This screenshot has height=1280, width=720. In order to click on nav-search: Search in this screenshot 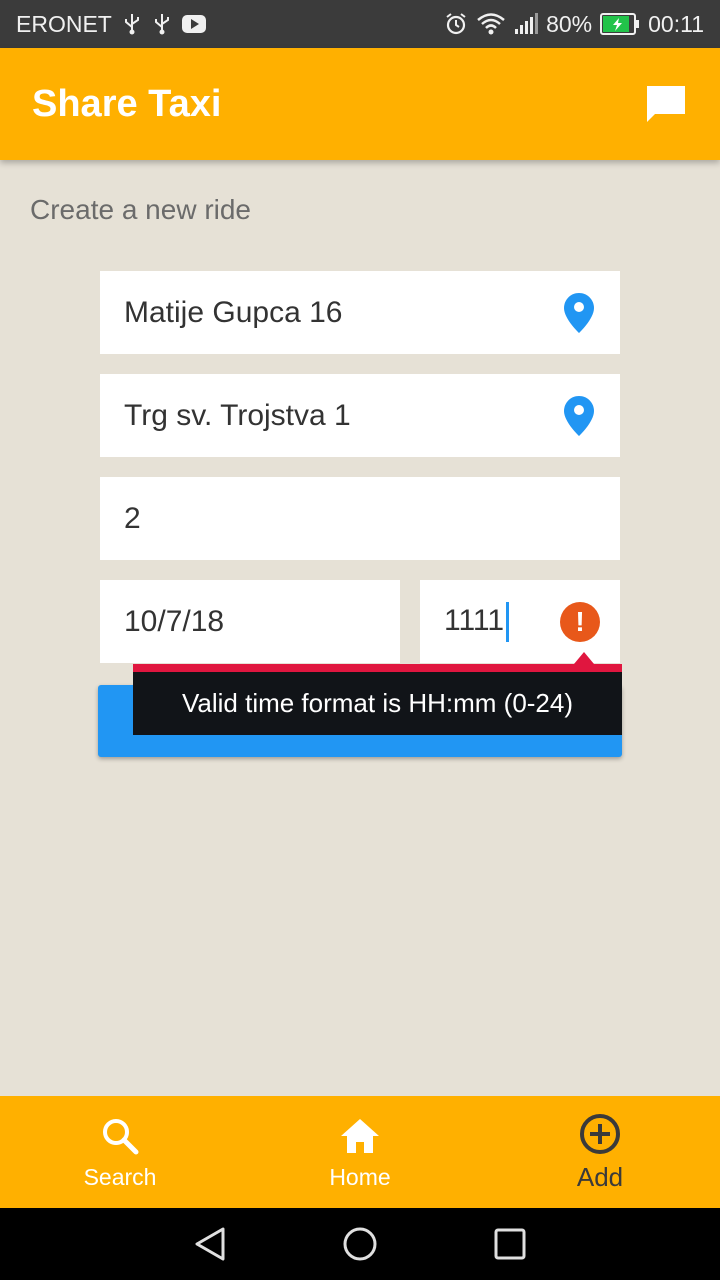, I will do `click(120, 1152)`.